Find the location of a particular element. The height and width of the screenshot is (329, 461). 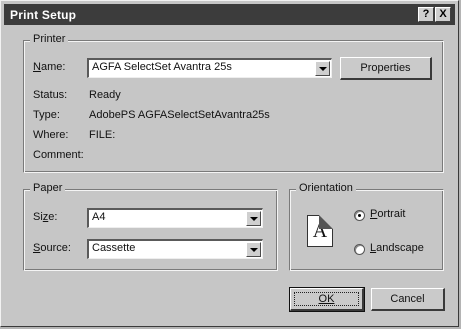

cancel-button: Cancel is located at coordinates (408, 299).